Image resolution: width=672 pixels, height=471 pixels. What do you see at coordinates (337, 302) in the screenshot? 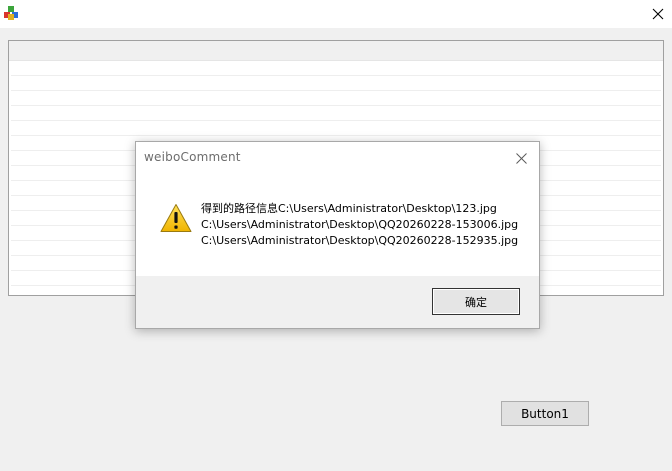
I see `dialog-button-bar: 确定` at bounding box center [337, 302].